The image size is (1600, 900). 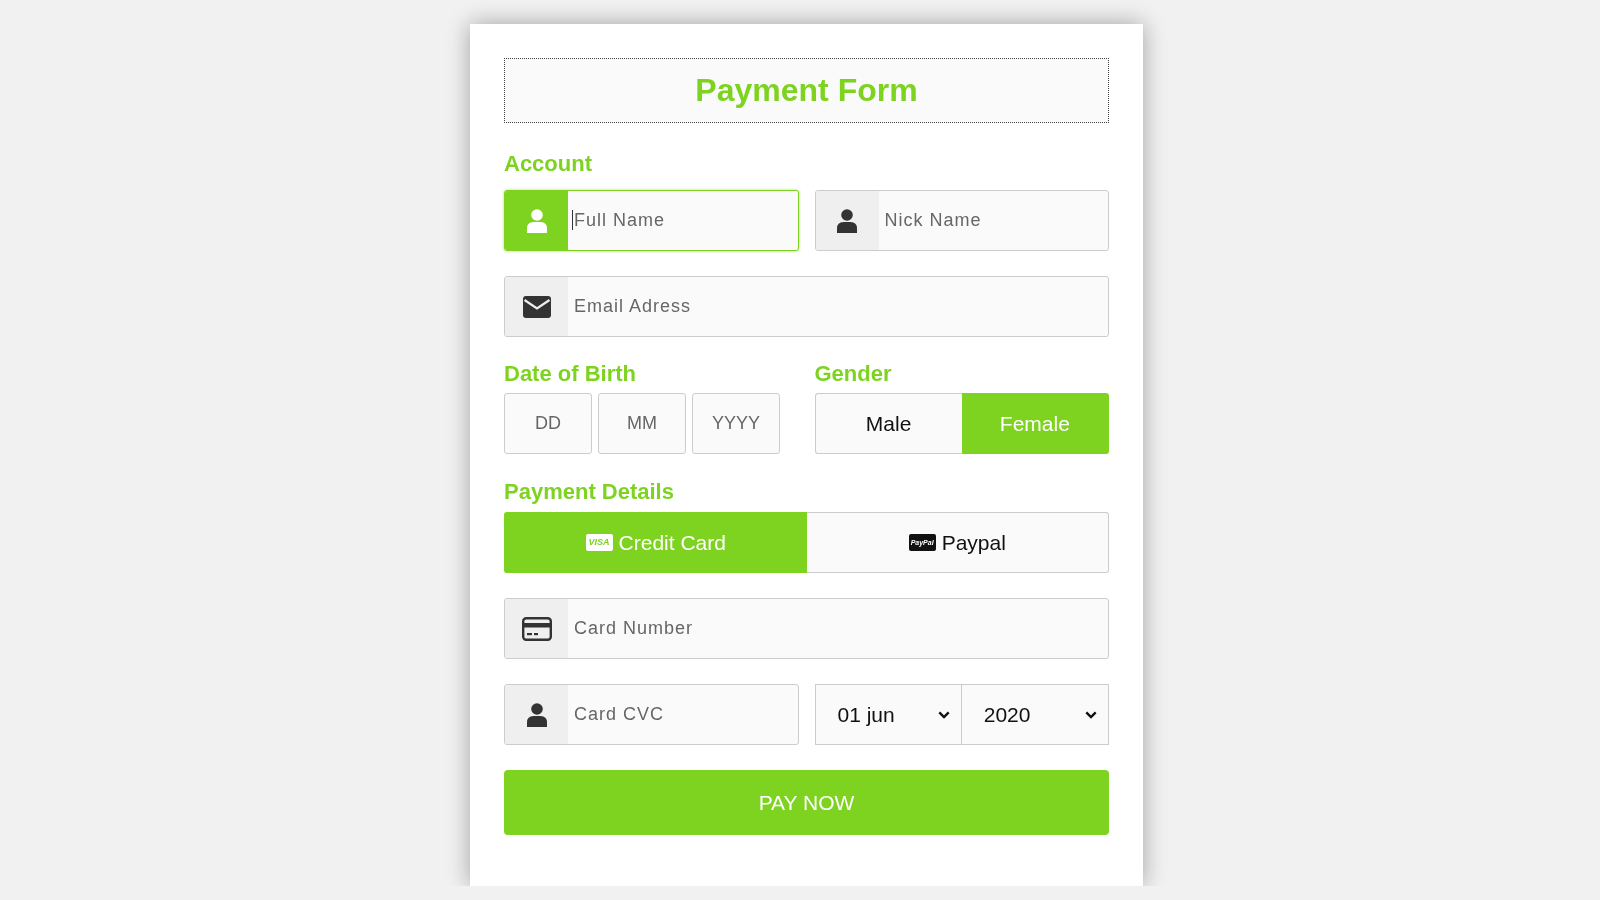 I want to click on section-heading: Date of Birth, so click(x=570, y=373).